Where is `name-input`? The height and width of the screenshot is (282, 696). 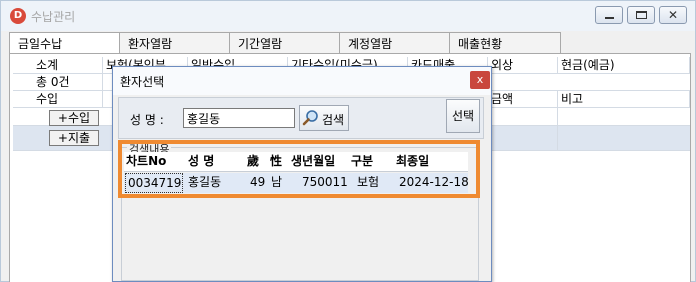 name-input is located at coordinates (239, 118).